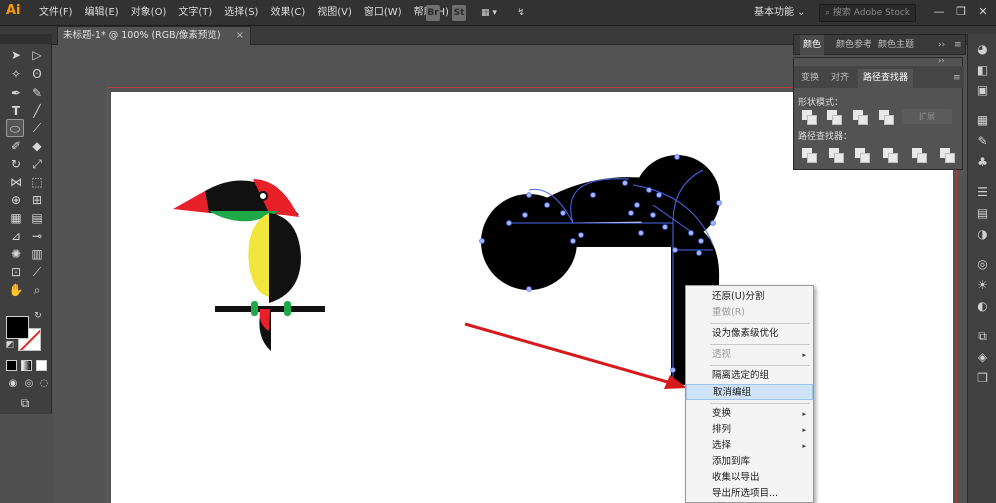  Describe the element at coordinates (44, 384) in the screenshot. I see `draw-inside-icon: ◌` at that location.